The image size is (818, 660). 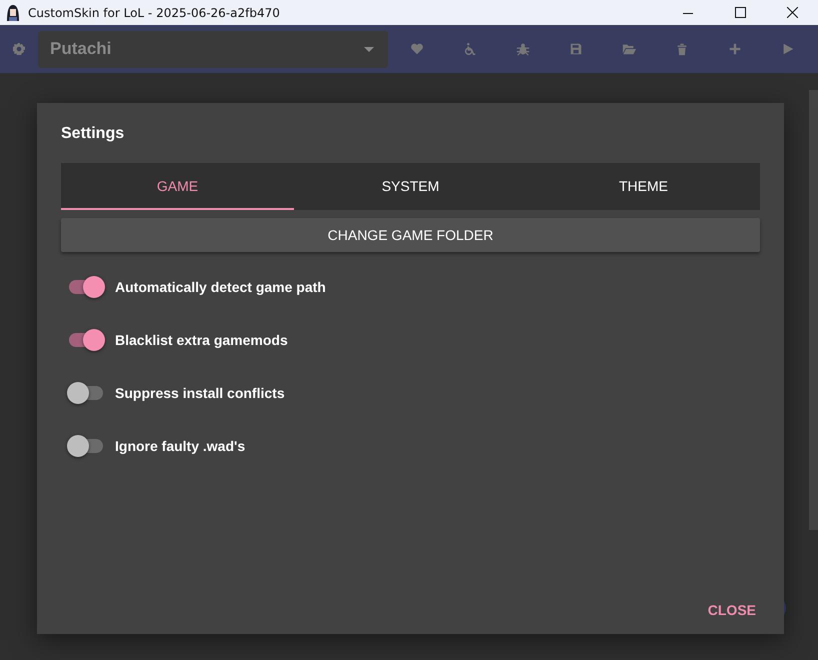 I want to click on toggle-label: Automatically detect game path, so click(x=220, y=287).